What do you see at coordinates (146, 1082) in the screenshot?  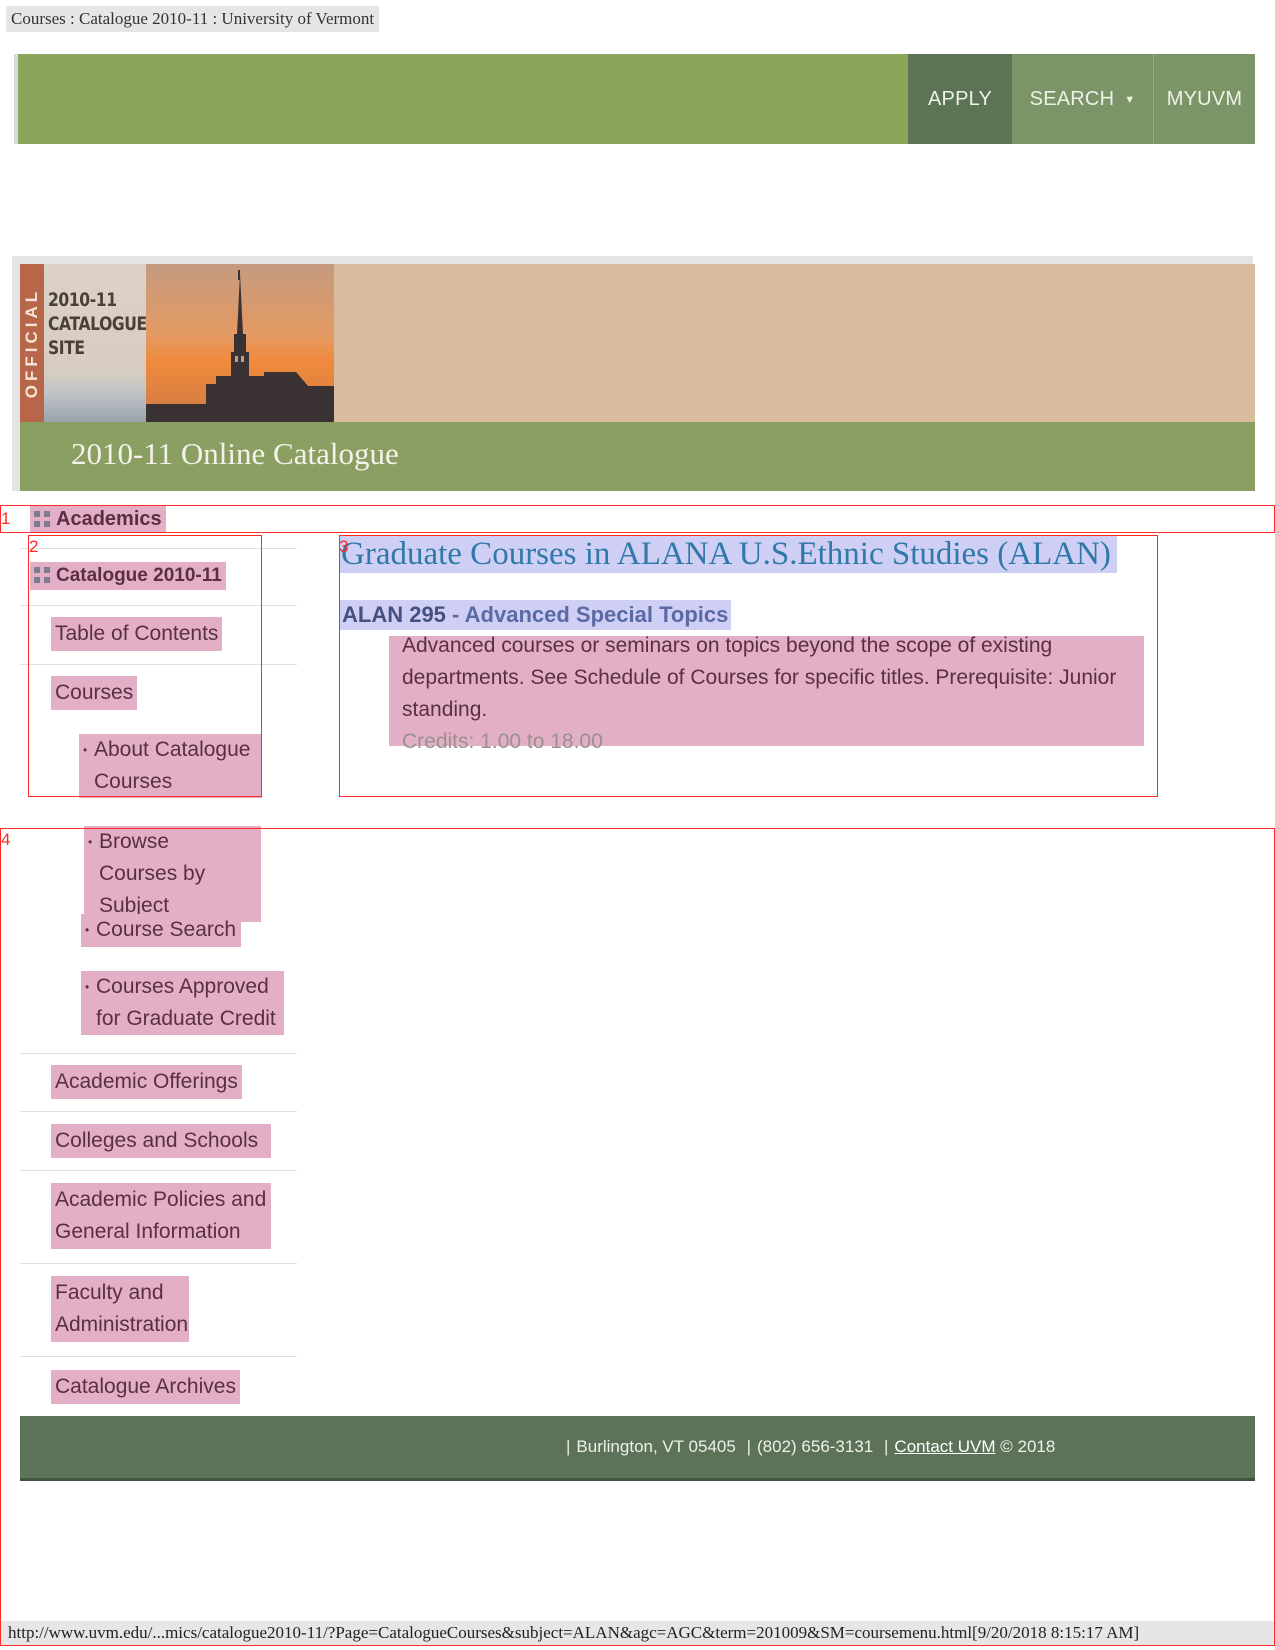 I see `sidebar-item-academic-offerings: Academic Offerings` at bounding box center [146, 1082].